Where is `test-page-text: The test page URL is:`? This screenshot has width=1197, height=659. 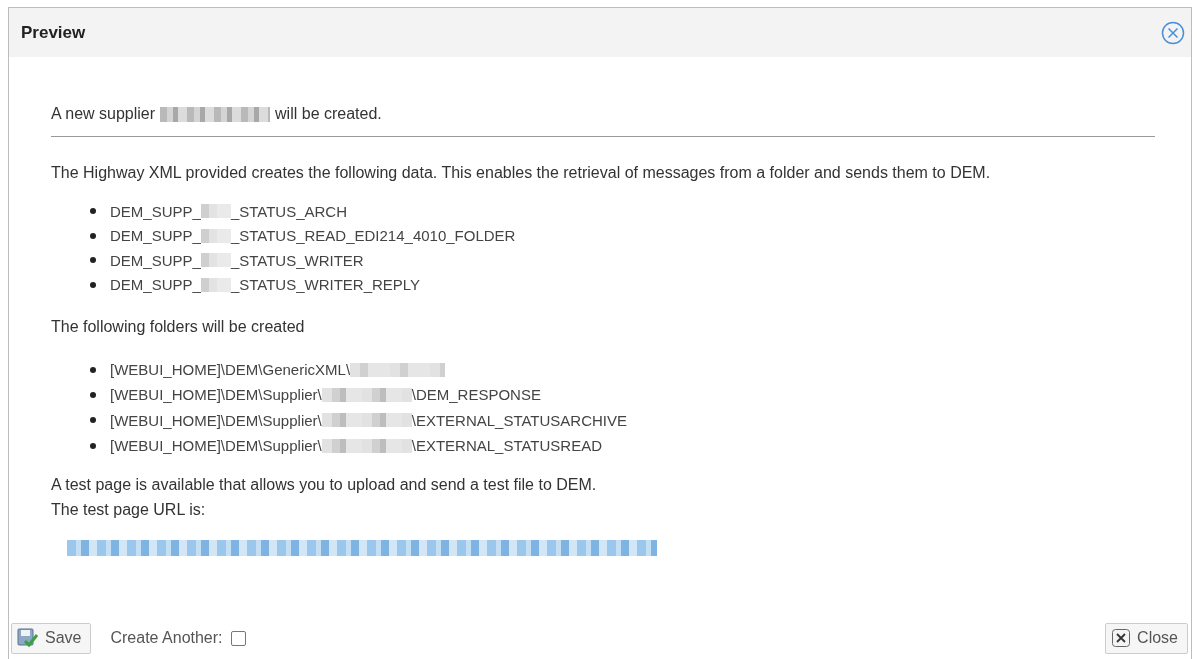
test-page-text: The test page URL is: is located at coordinates (129, 510).